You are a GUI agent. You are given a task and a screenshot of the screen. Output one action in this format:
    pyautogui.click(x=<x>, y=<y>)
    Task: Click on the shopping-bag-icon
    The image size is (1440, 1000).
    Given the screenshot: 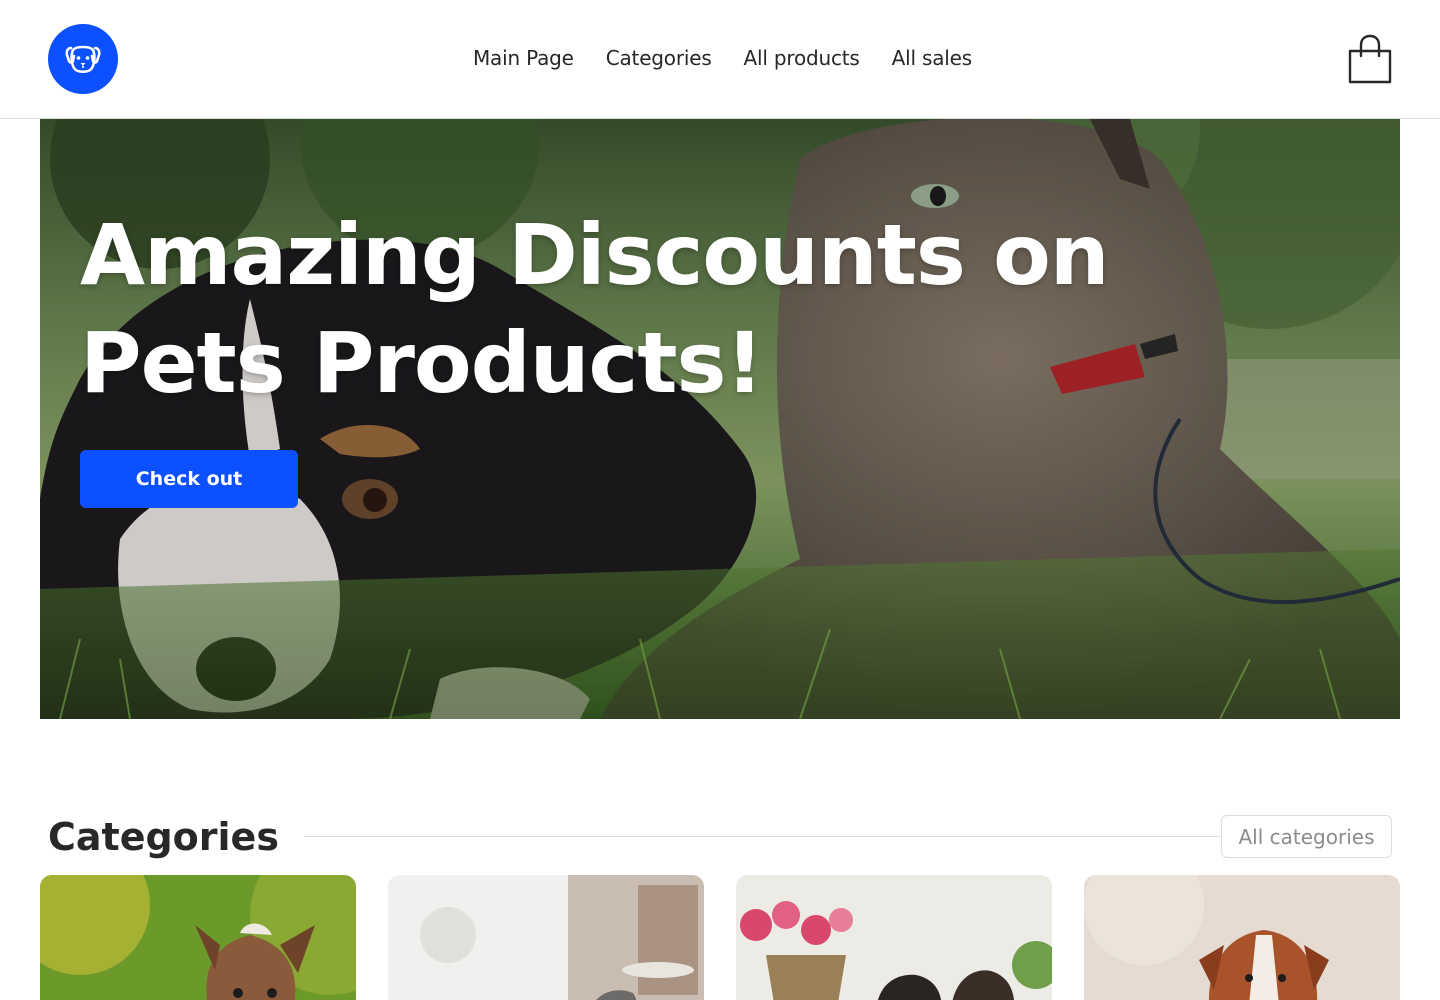 What is the action you would take?
    pyautogui.click(x=1370, y=59)
    